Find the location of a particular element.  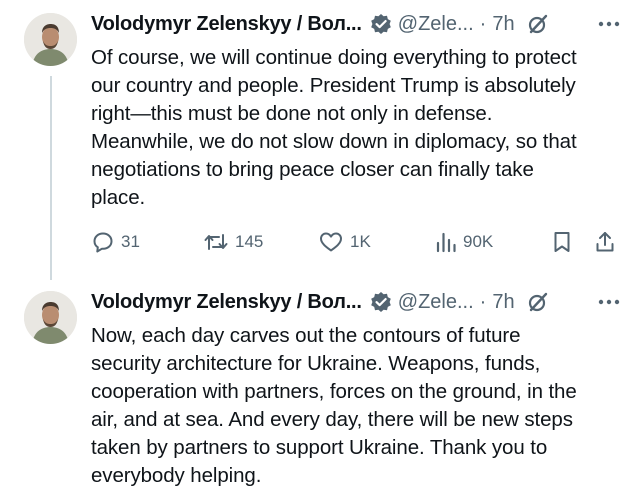

like-count: 1K is located at coordinates (360, 241).